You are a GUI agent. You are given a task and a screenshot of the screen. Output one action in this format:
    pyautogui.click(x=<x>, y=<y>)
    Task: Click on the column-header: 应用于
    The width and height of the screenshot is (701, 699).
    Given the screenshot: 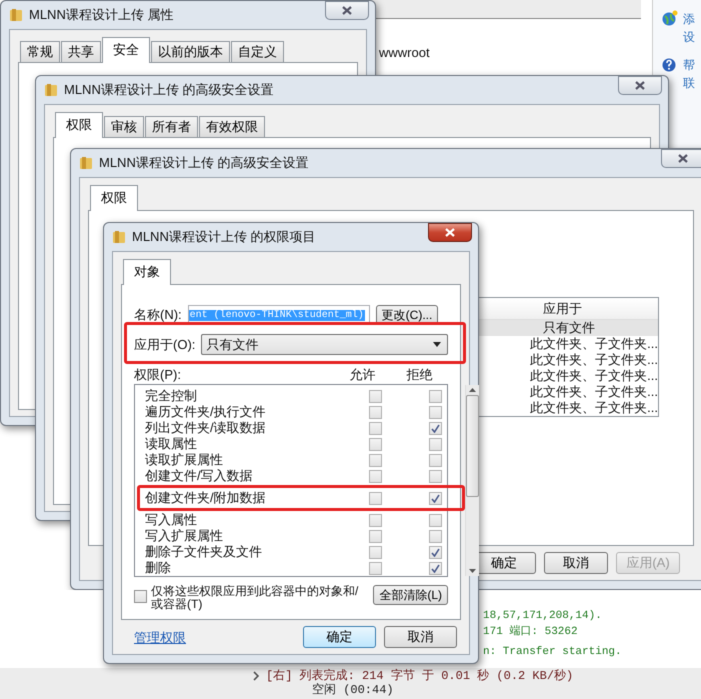 What is the action you would take?
    pyautogui.click(x=562, y=309)
    